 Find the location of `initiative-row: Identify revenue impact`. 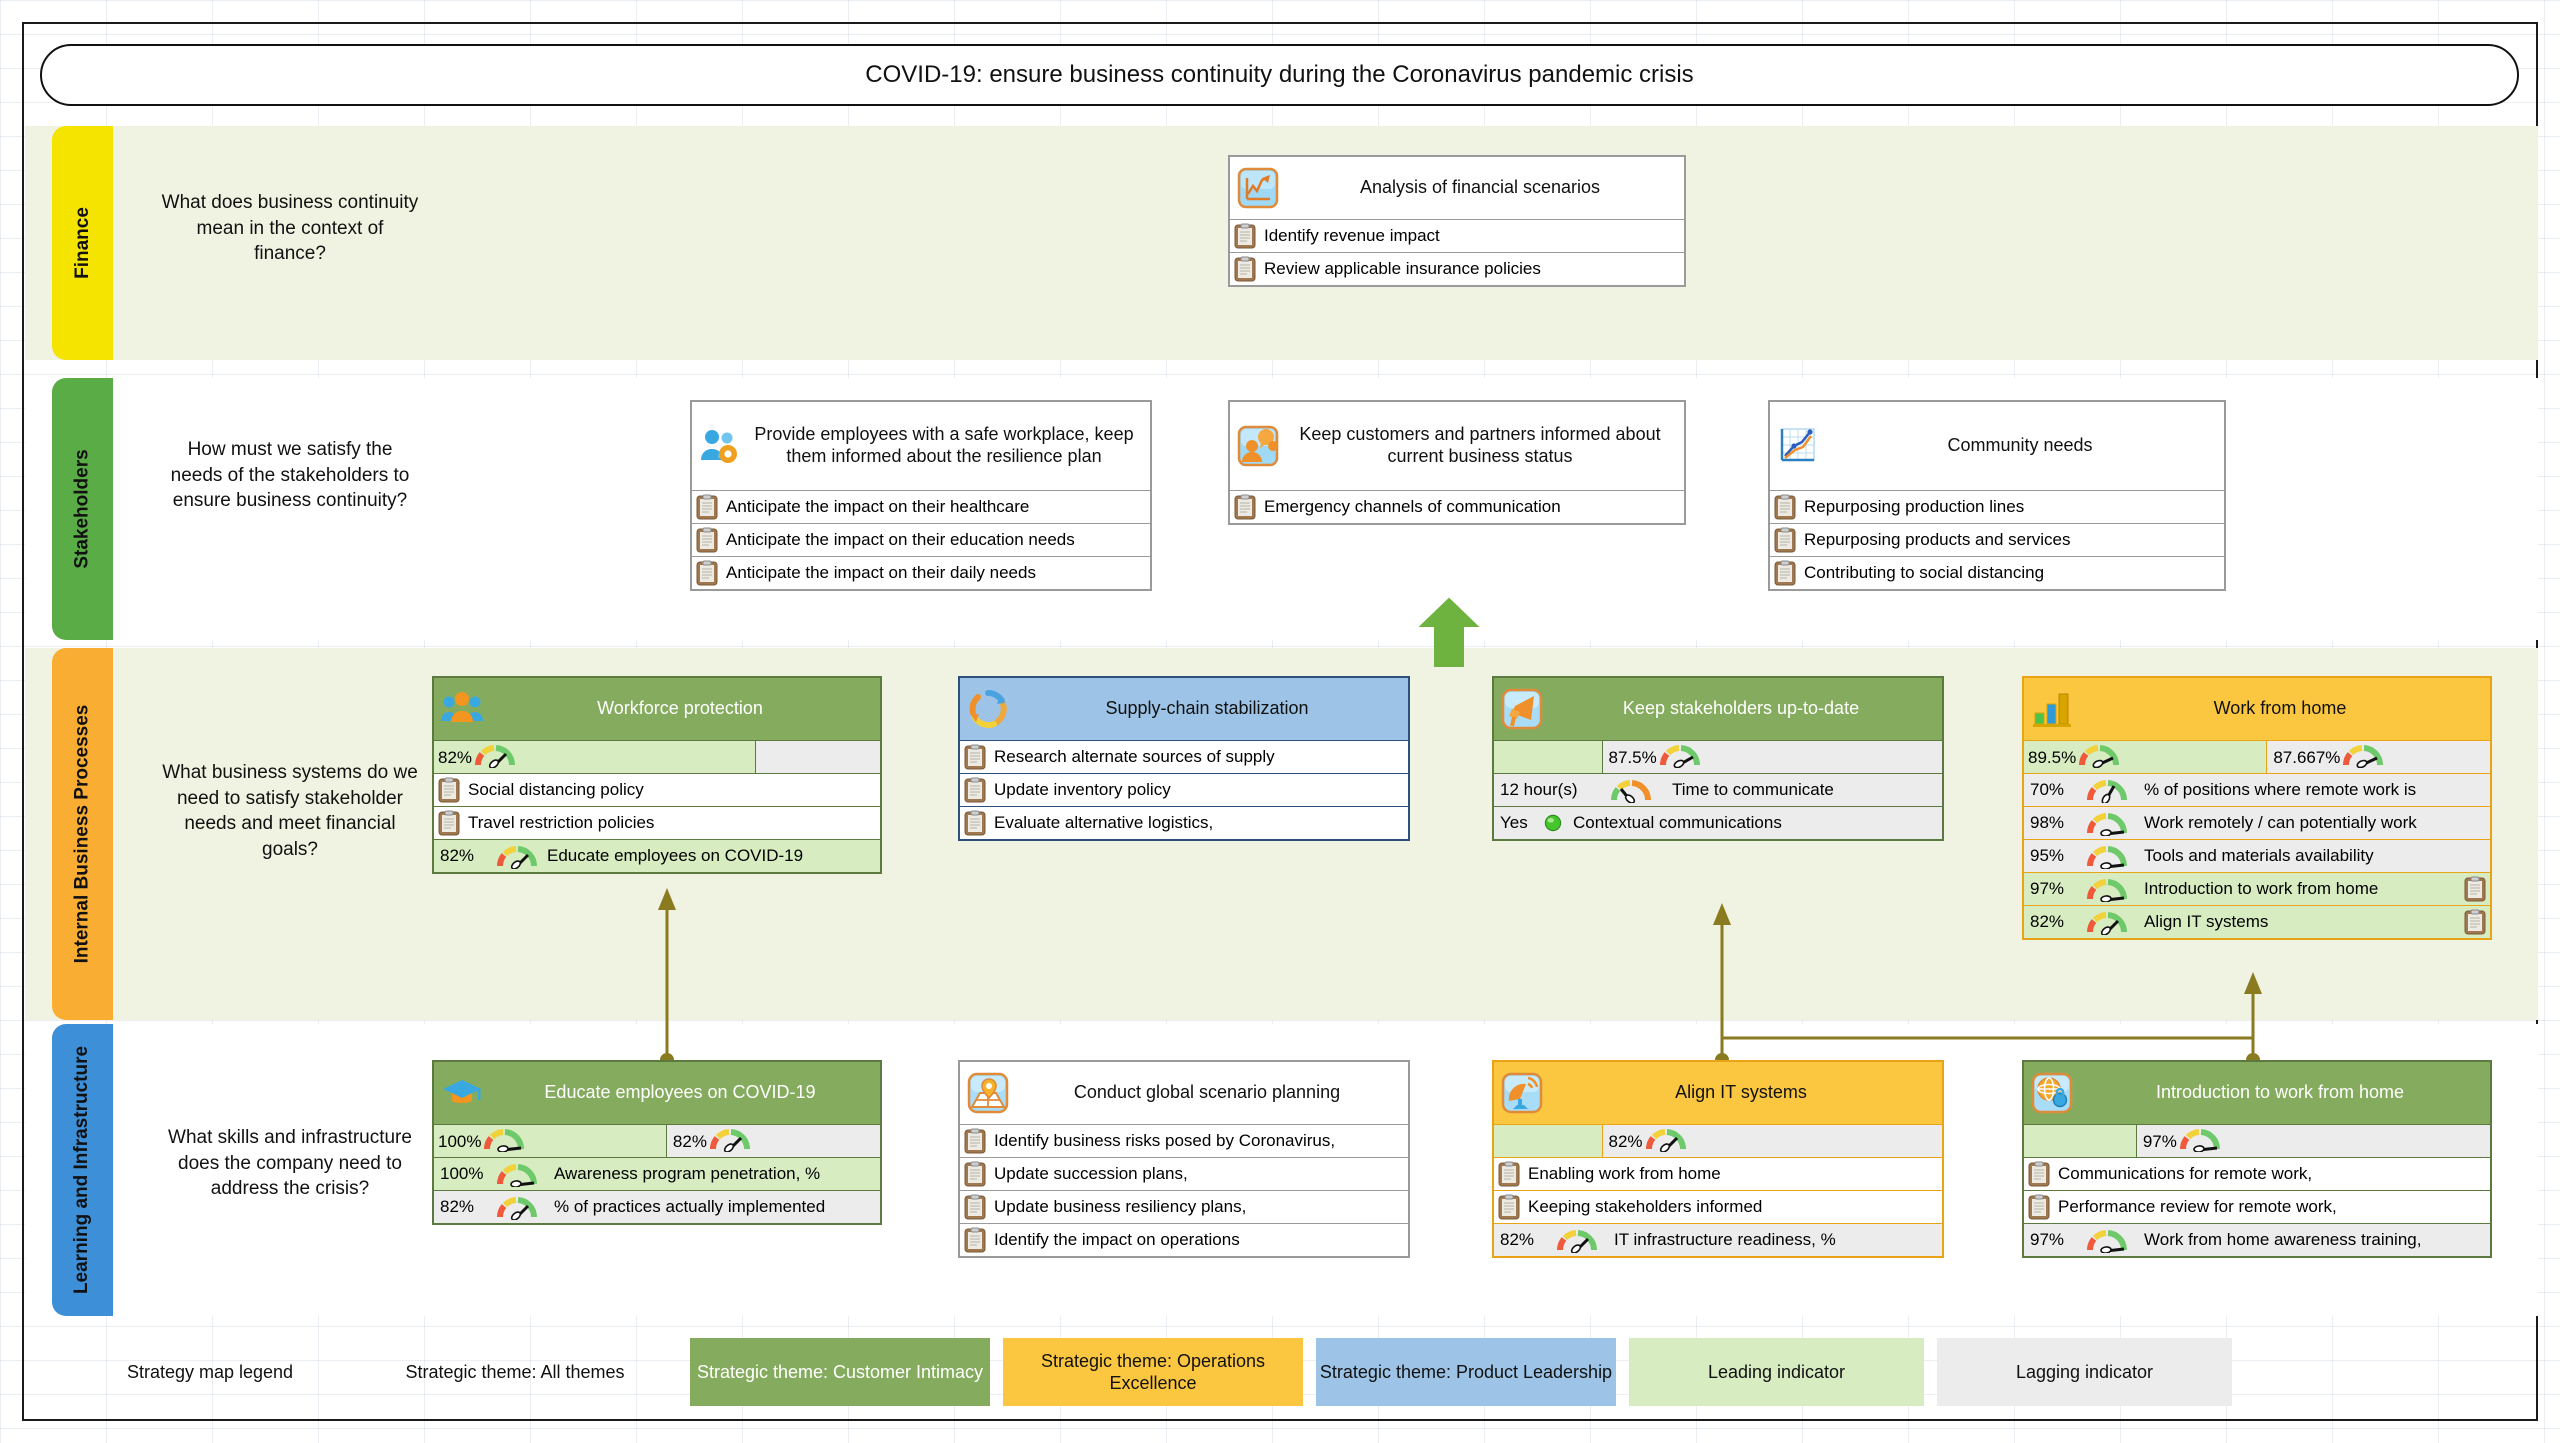

initiative-row: Identify revenue impact is located at coordinates (1457, 235).